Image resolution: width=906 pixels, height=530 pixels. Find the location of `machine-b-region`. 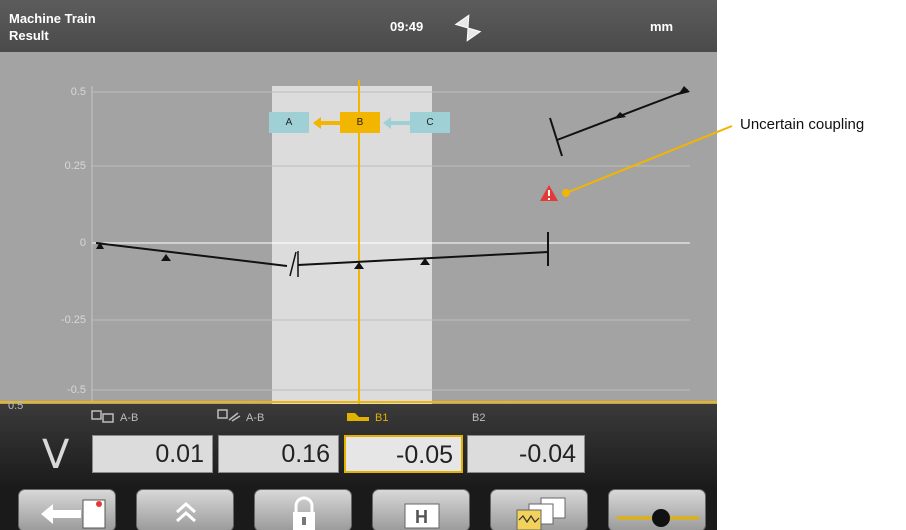

machine-b-region is located at coordinates (352, 245).